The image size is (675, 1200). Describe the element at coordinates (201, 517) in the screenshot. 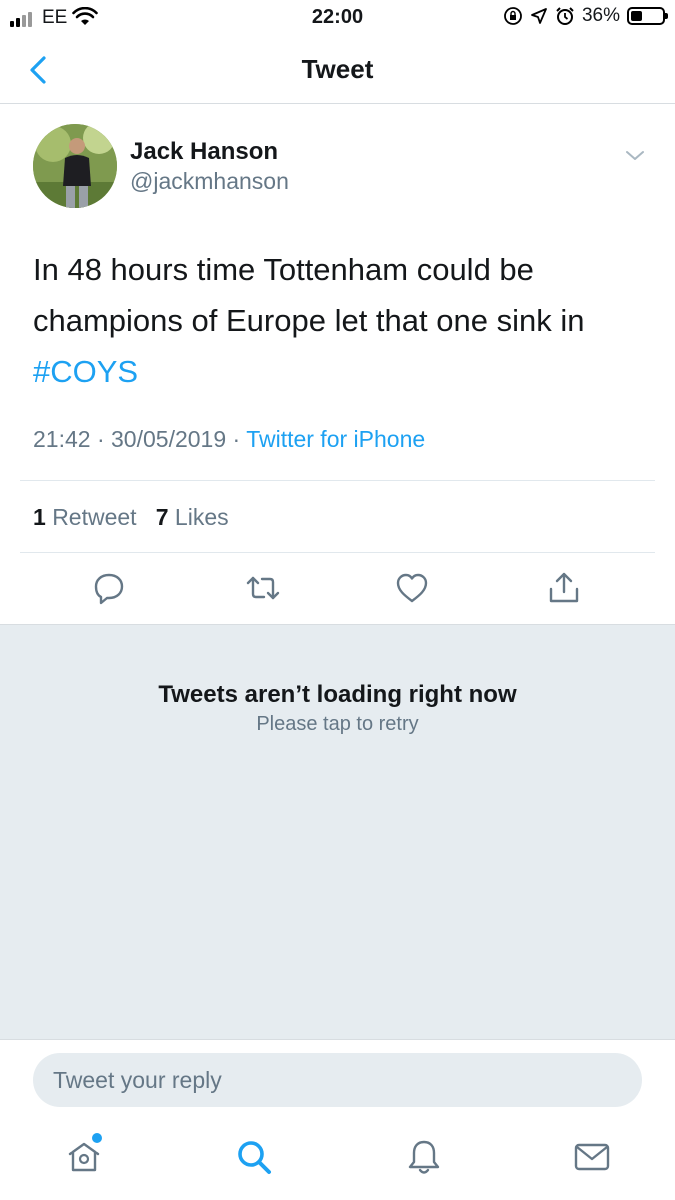

I see `likes-label: Likes` at that location.